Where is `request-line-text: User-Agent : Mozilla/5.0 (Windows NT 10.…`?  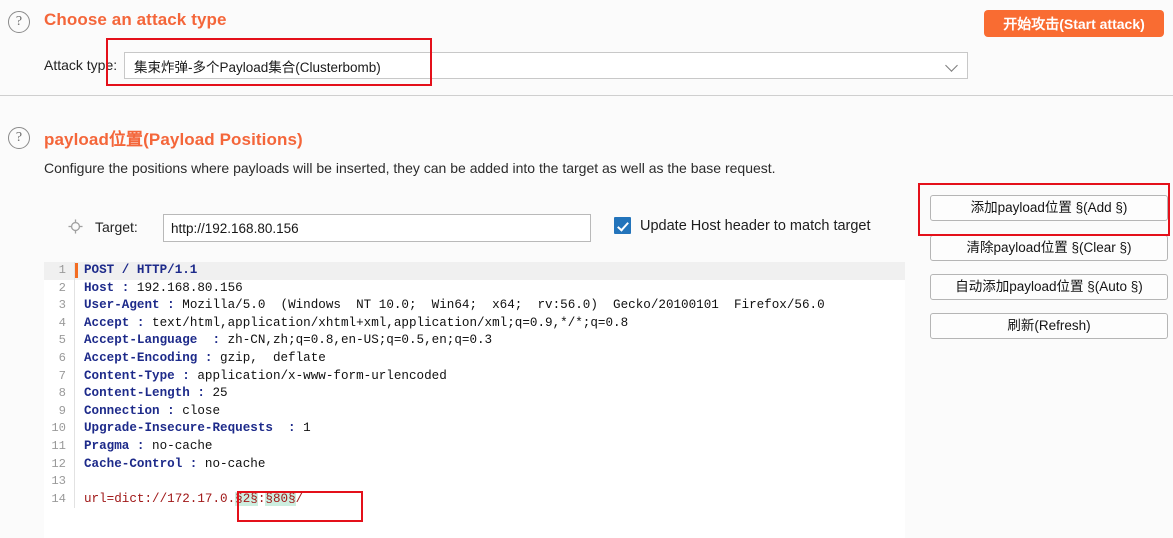
request-line-text: User-Agent : Mozilla/5.0 (Windows NT 10.… is located at coordinates (489, 306).